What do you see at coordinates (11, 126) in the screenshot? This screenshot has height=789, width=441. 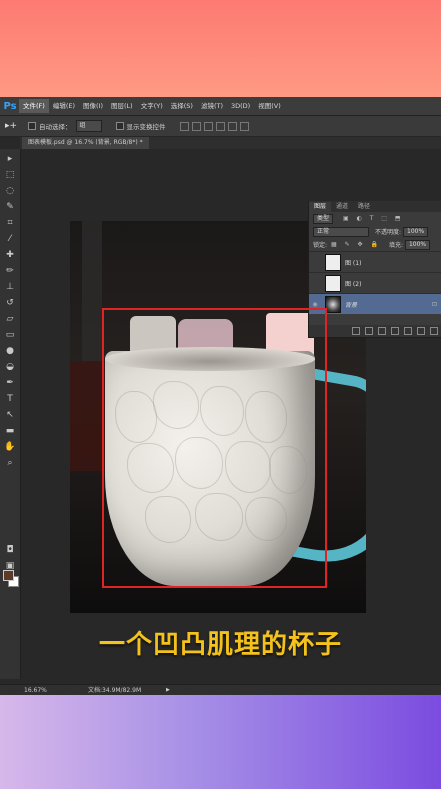 I see `move-tool-preset-icon: ▸+` at bounding box center [11, 126].